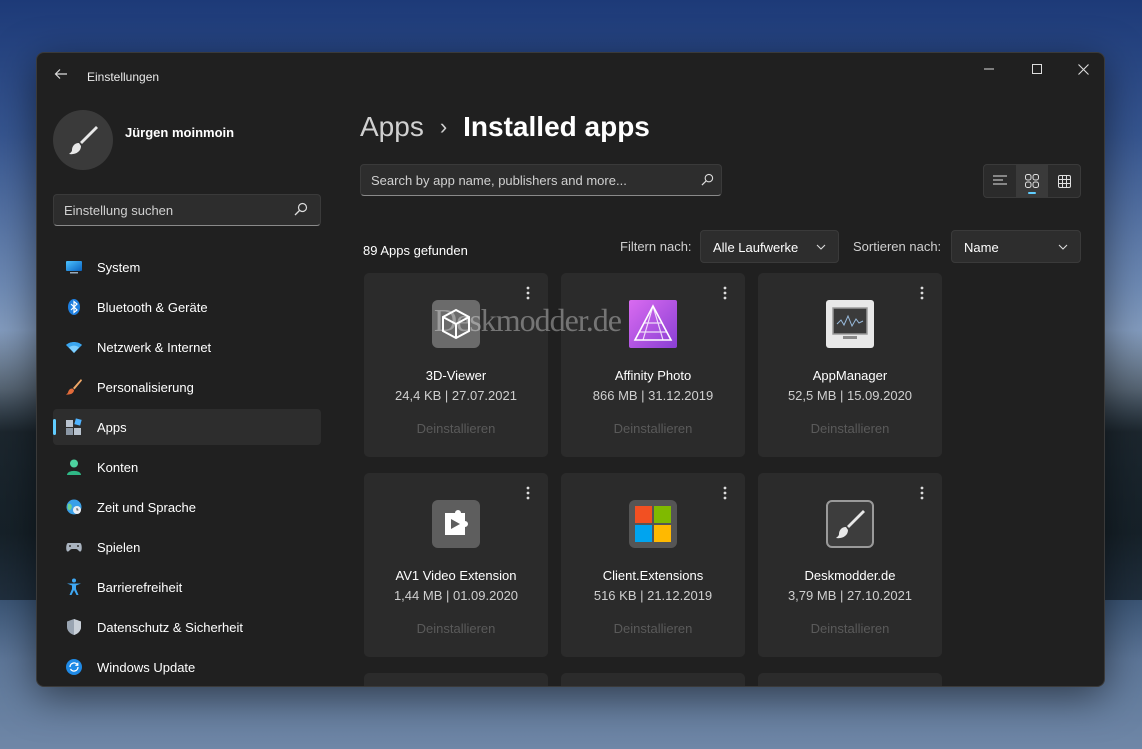 The height and width of the screenshot is (749, 1142). What do you see at coordinates (152, 307) in the screenshot?
I see `sidebar-item-label: Bluetooth & Geräte` at bounding box center [152, 307].